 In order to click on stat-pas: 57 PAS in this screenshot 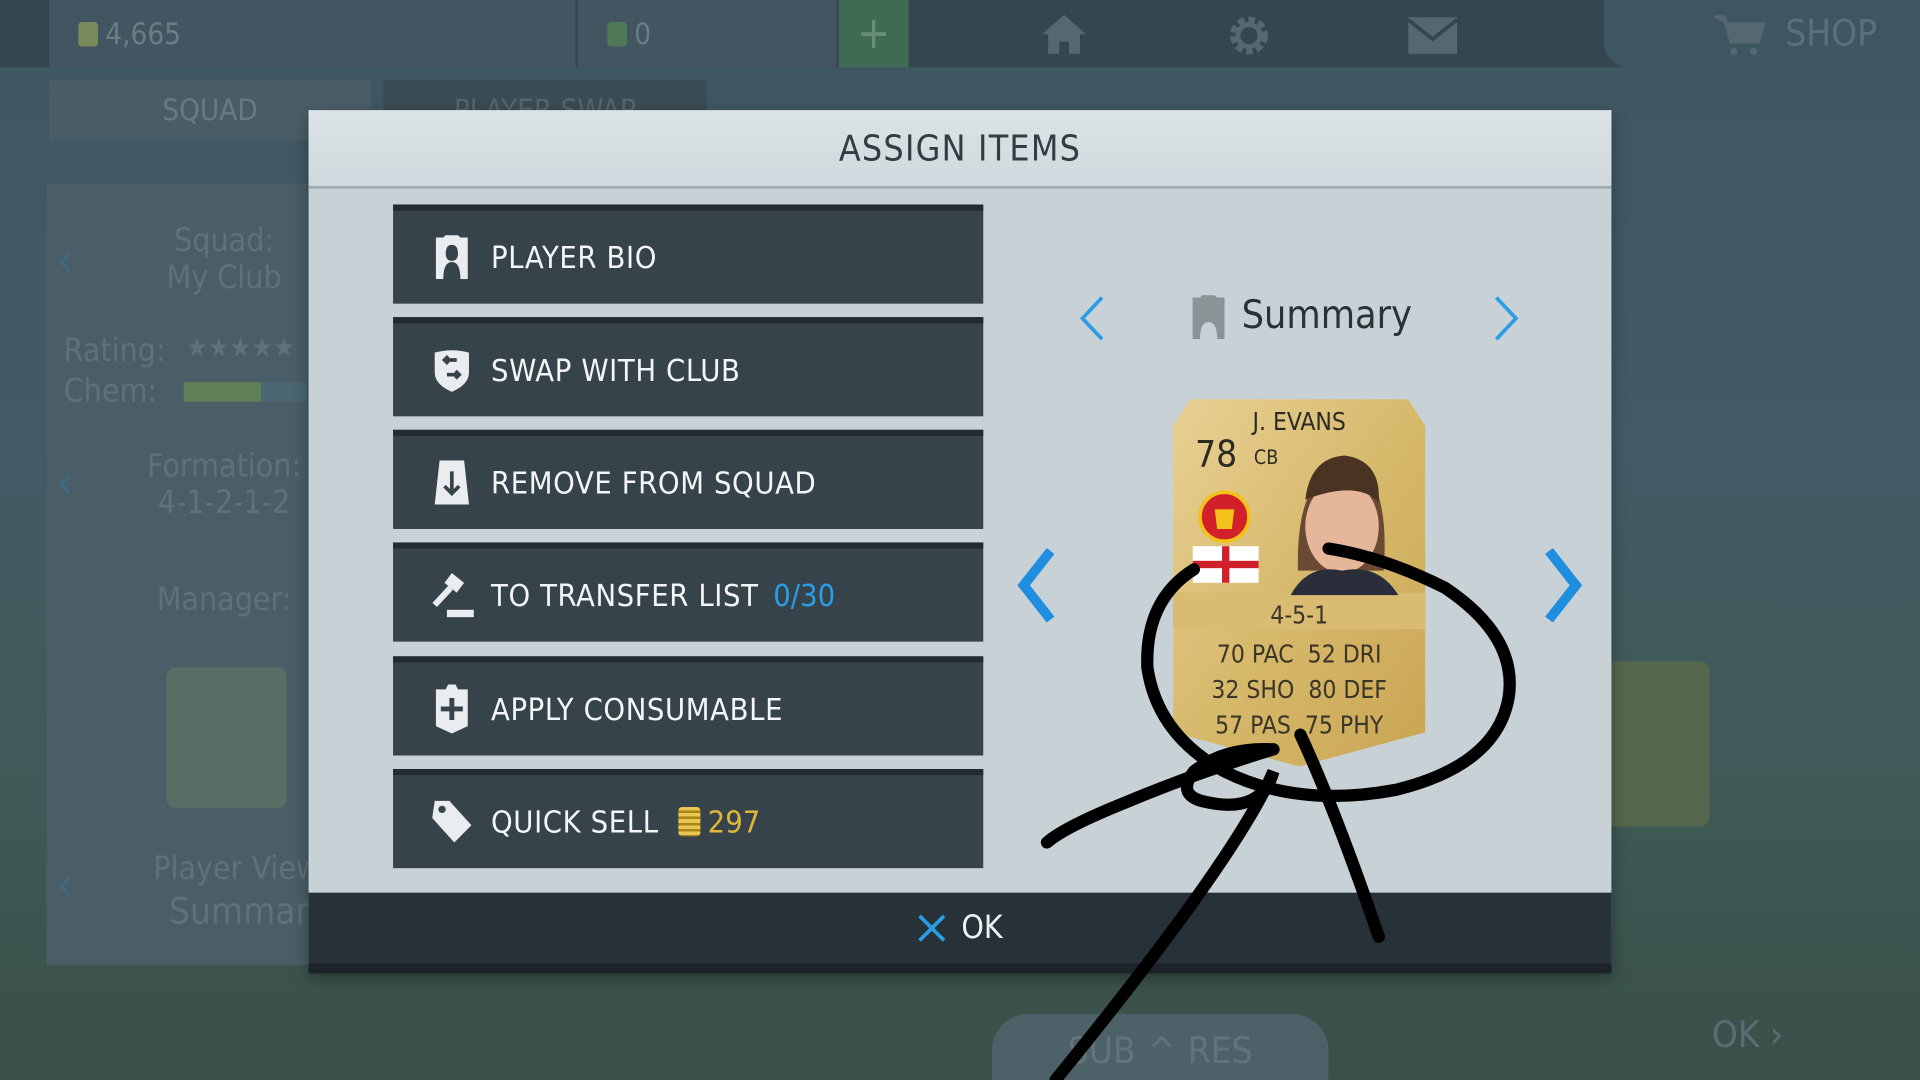, I will do `click(1253, 725)`.